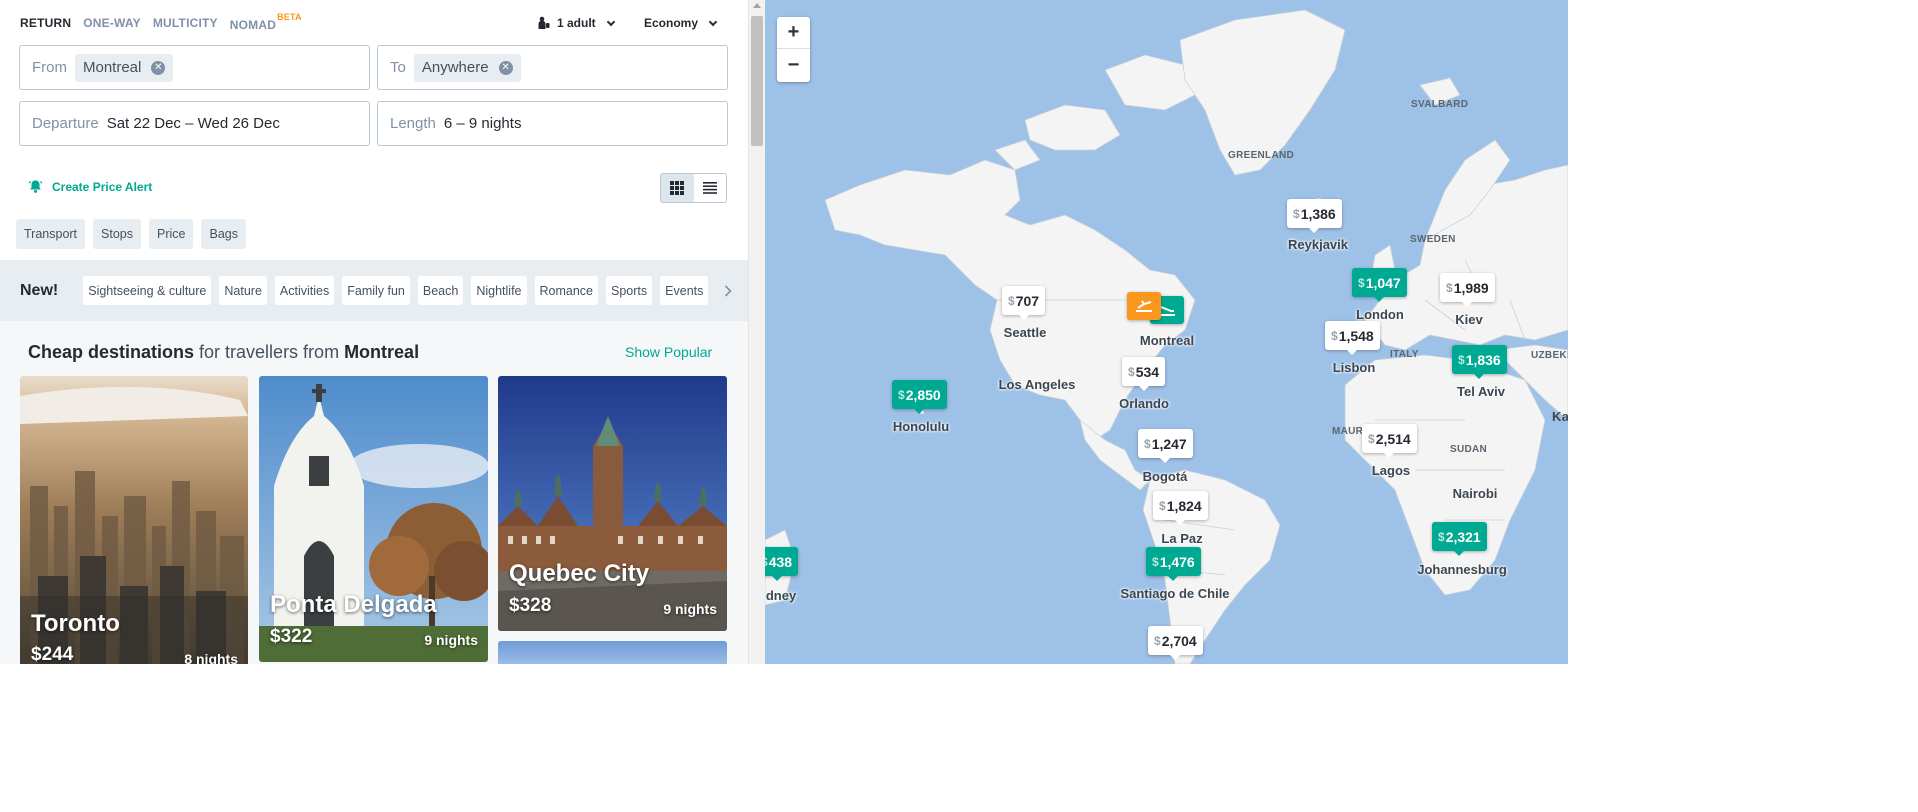 The image size is (1918, 812). I want to click on price-pin-santiago: $1,476, so click(1173, 564).